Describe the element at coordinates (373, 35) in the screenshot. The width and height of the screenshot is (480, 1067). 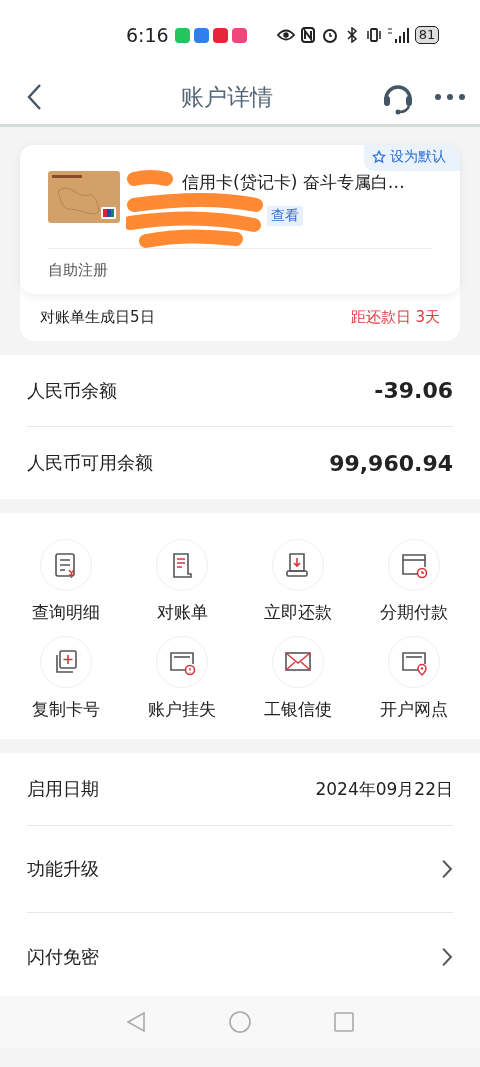
I see `vibrate-icon` at that location.